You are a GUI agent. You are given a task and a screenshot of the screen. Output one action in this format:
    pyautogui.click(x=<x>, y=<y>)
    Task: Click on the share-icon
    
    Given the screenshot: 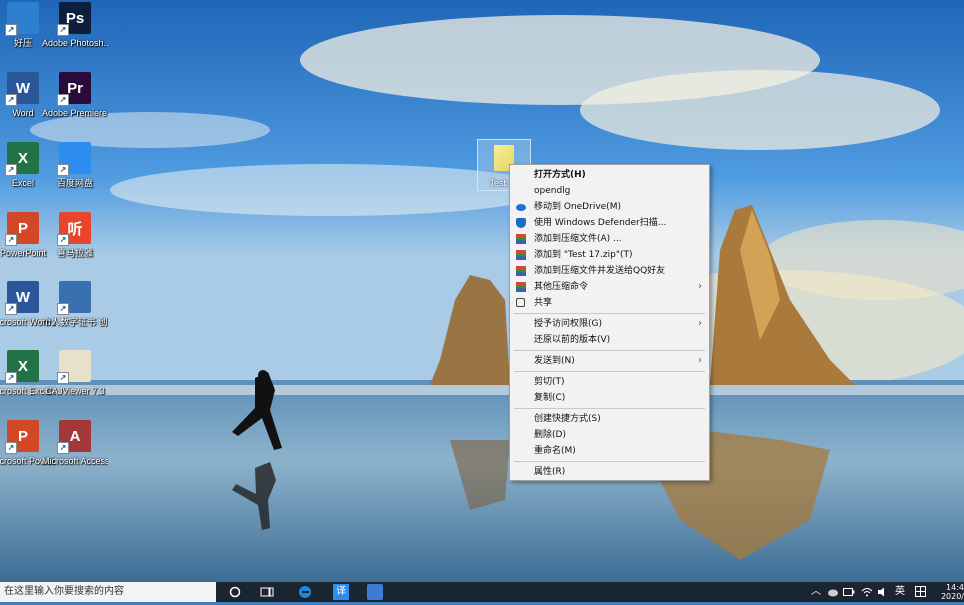 What is the action you would take?
    pyautogui.click(x=520, y=302)
    